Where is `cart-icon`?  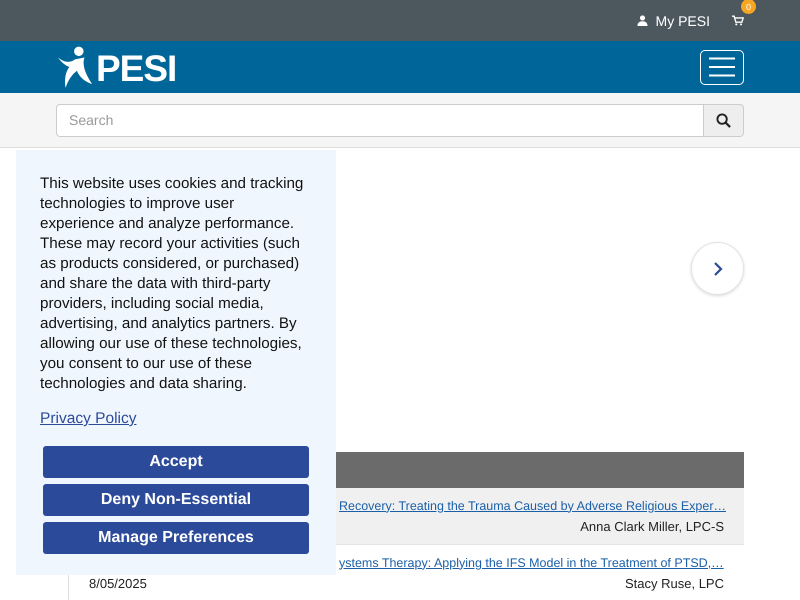
cart-icon is located at coordinates (738, 20).